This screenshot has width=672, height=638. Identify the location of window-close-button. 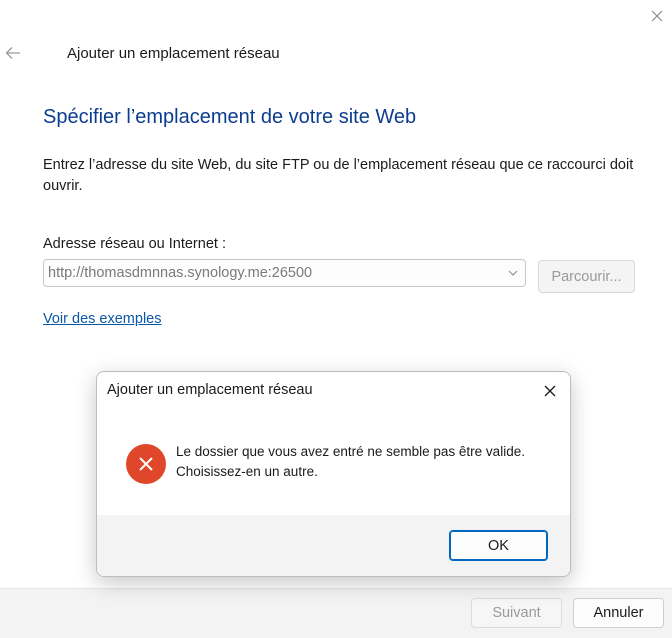
(657, 16).